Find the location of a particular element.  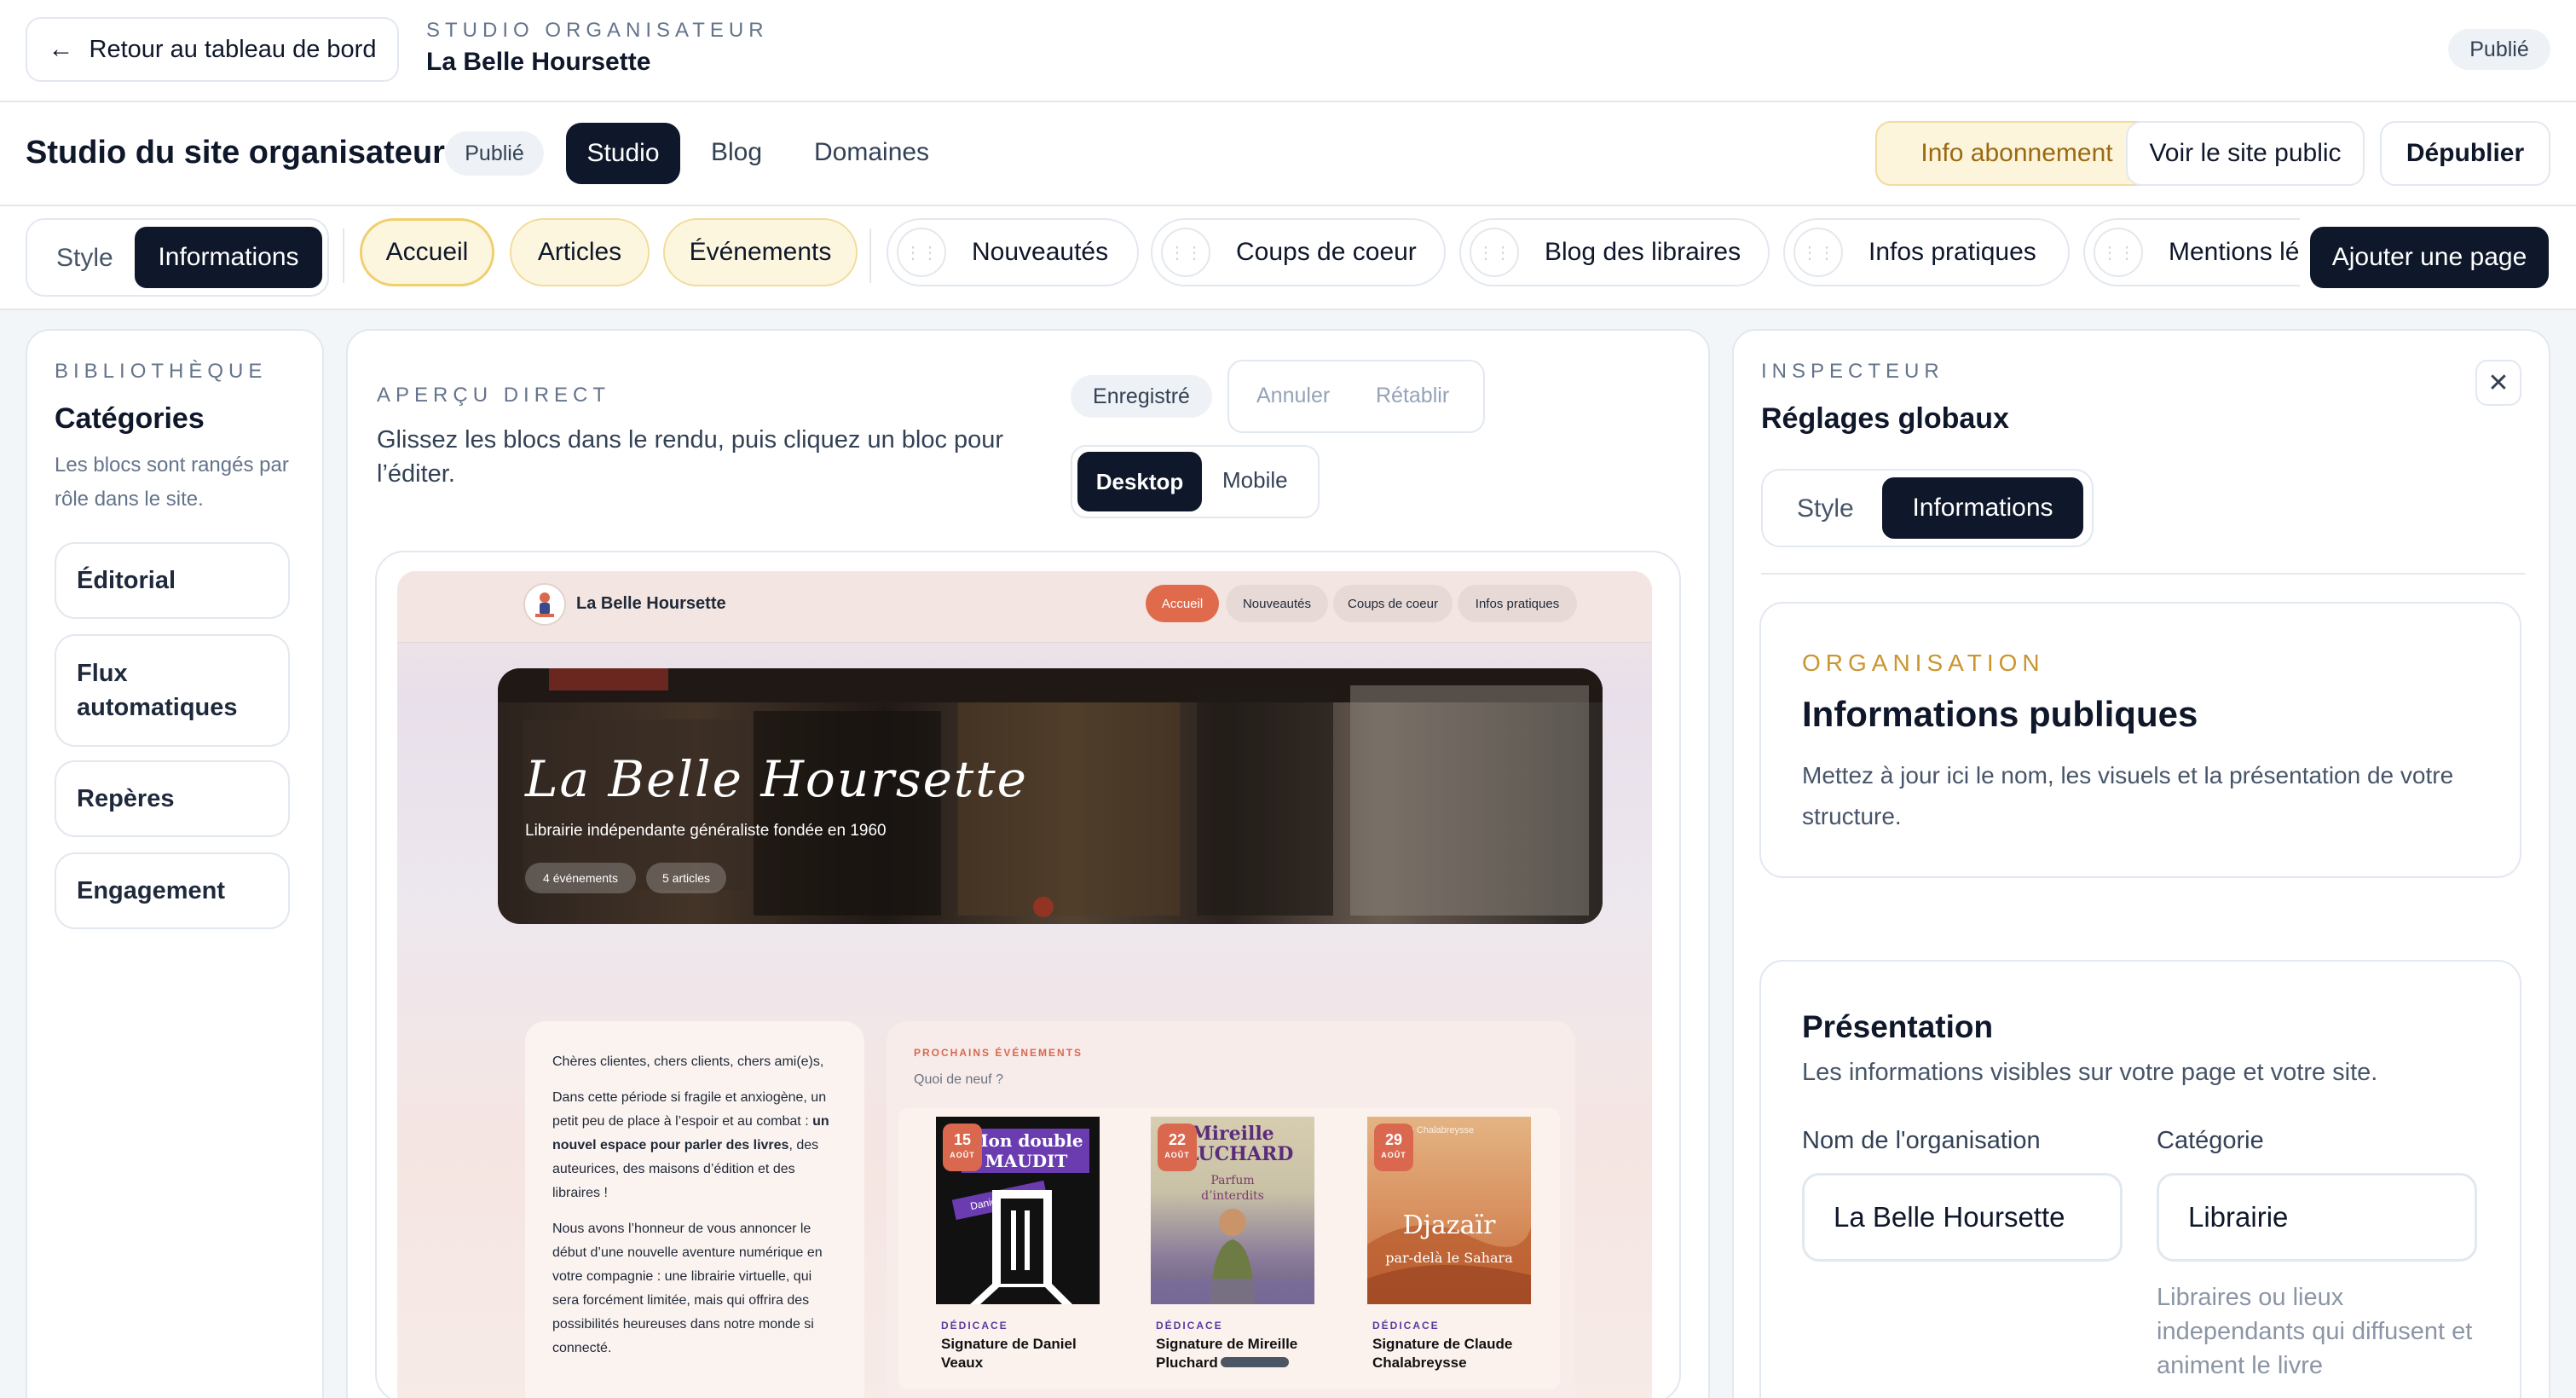

preview-nav-coups-de-coeur: Coups de coeur is located at coordinates (1393, 603).